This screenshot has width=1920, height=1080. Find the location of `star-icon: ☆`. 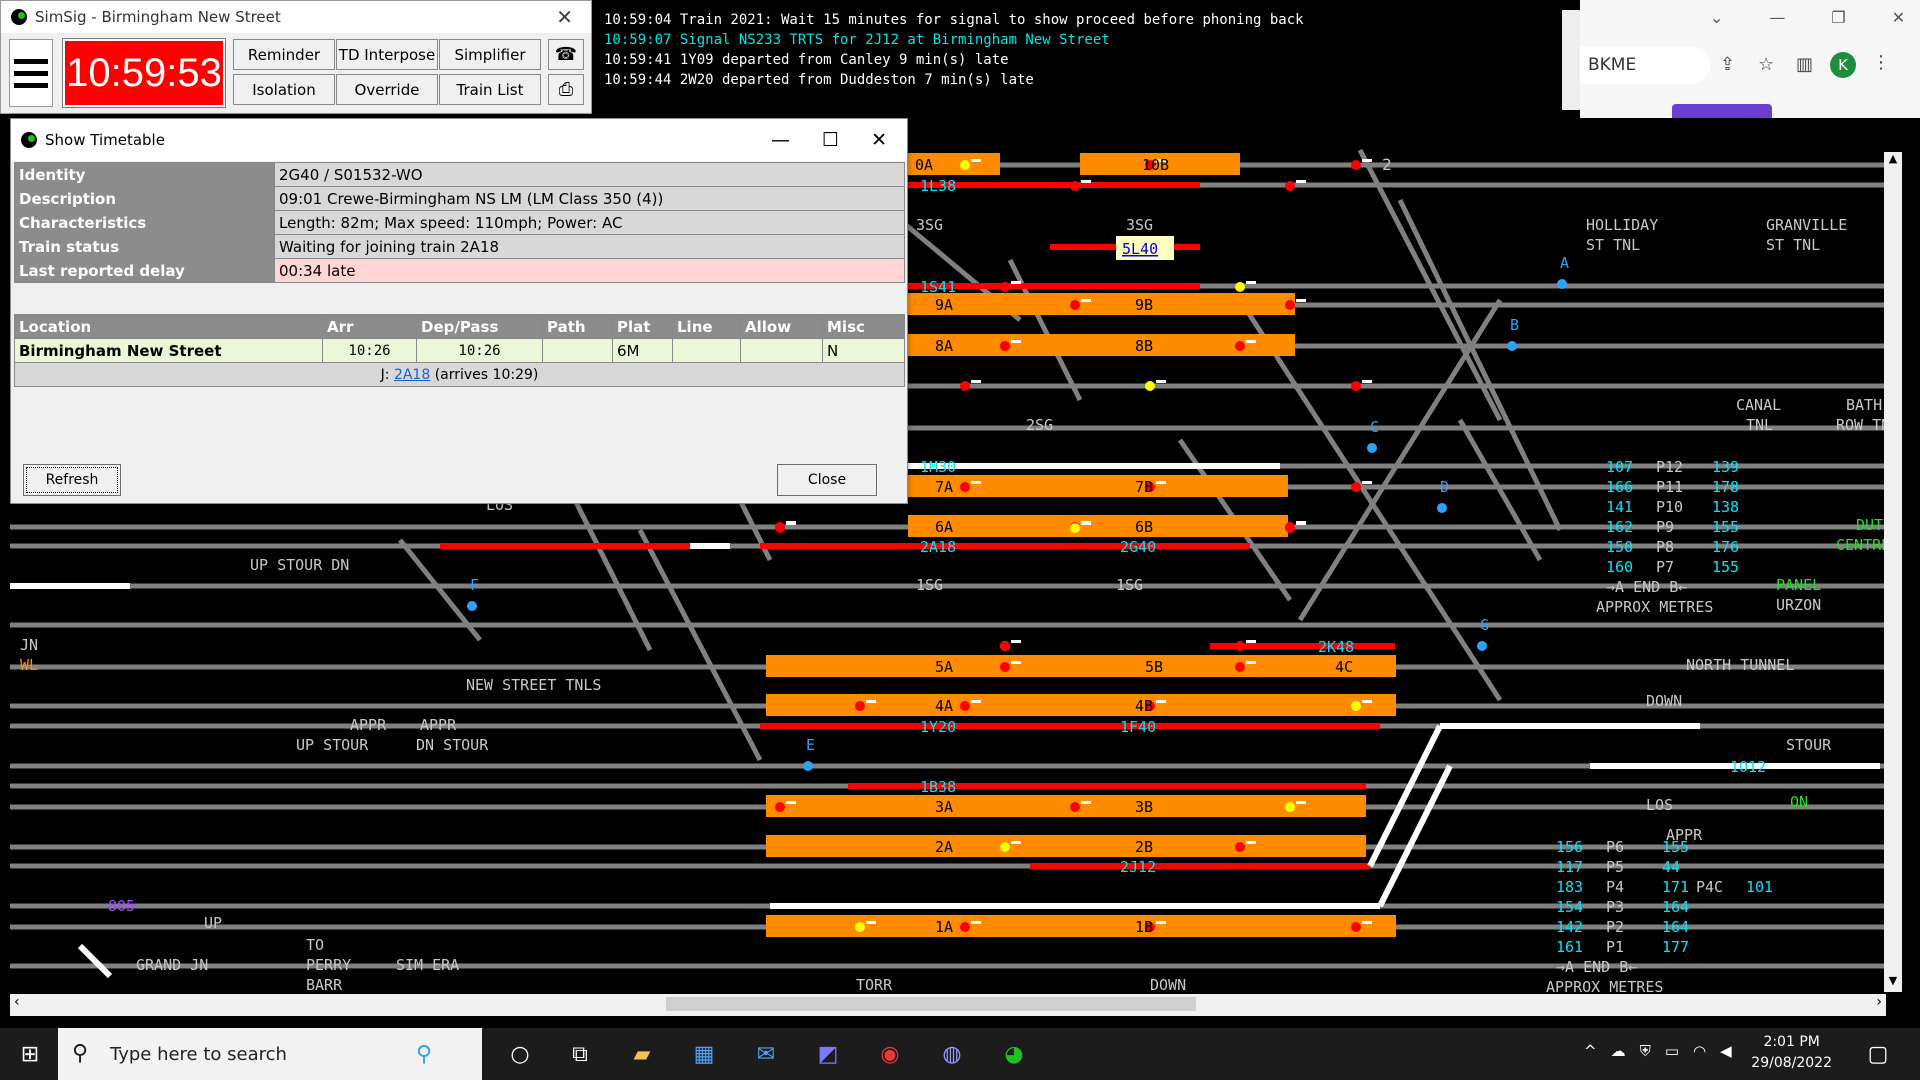

star-icon: ☆ is located at coordinates (1766, 64).